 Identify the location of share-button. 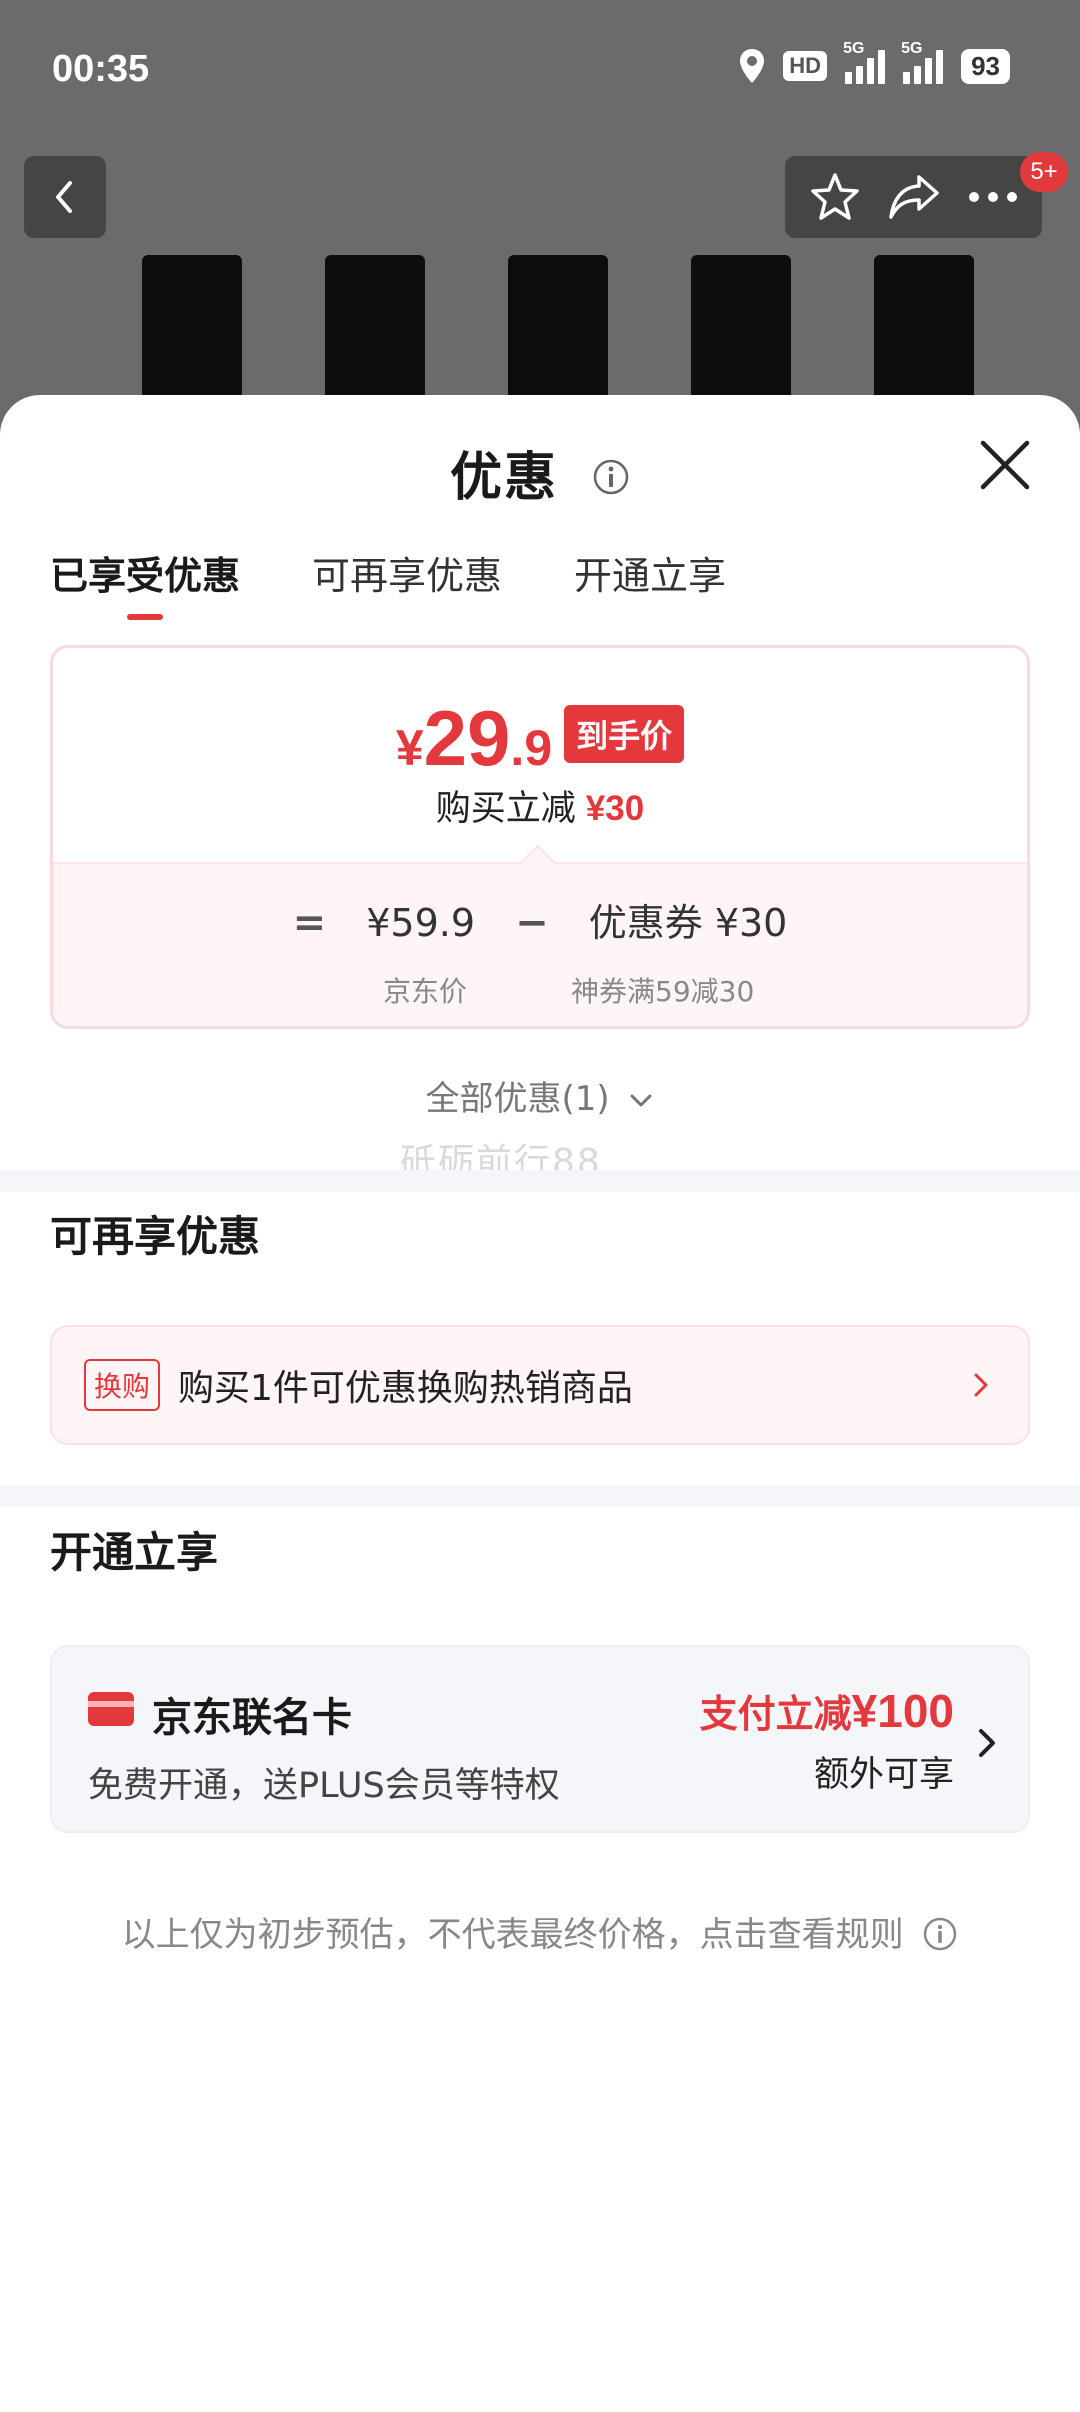
(914, 197).